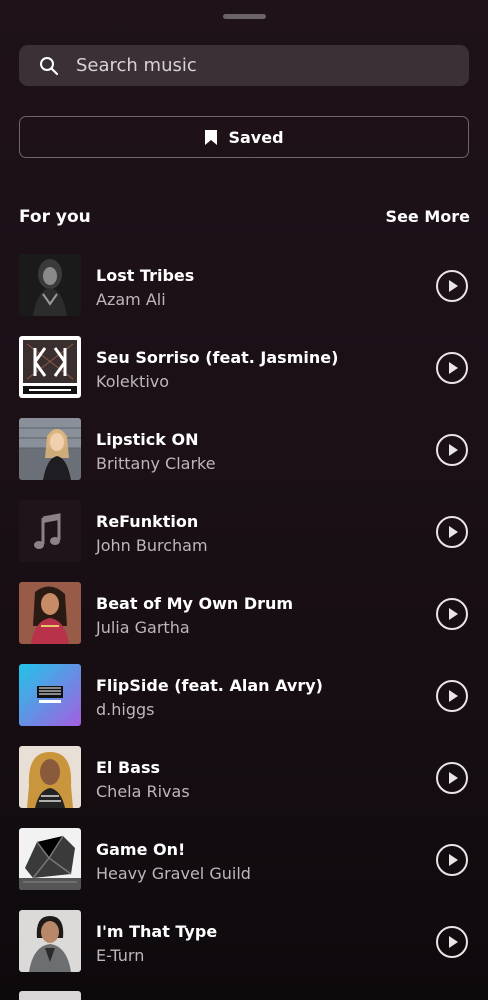 The width and height of the screenshot is (488, 1000). I want to click on track-title: Game On!, so click(141, 849).